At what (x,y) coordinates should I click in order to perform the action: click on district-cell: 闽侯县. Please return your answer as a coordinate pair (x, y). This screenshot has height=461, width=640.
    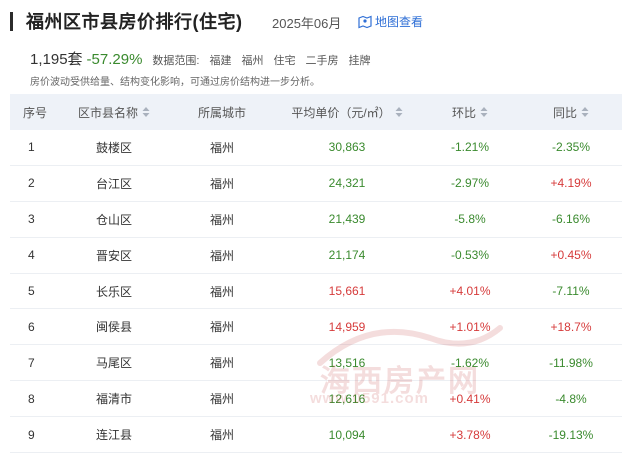
    Looking at the image, I should click on (113, 327).